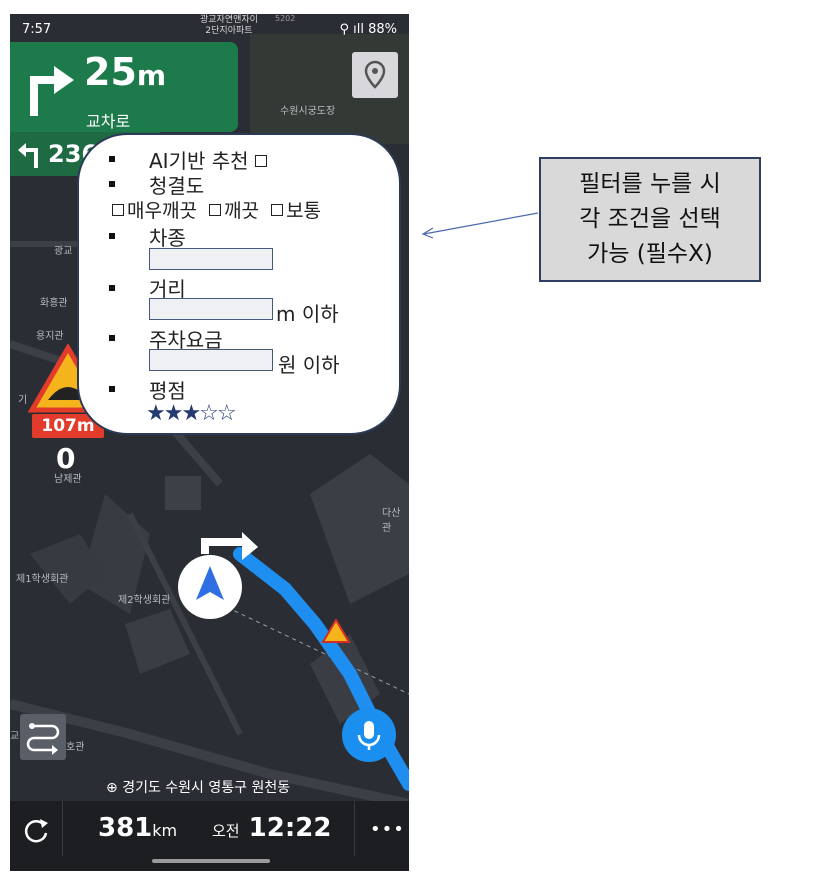 This screenshot has height=885, width=822. What do you see at coordinates (211, 360) in the screenshot?
I see `fee-input` at bounding box center [211, 360].